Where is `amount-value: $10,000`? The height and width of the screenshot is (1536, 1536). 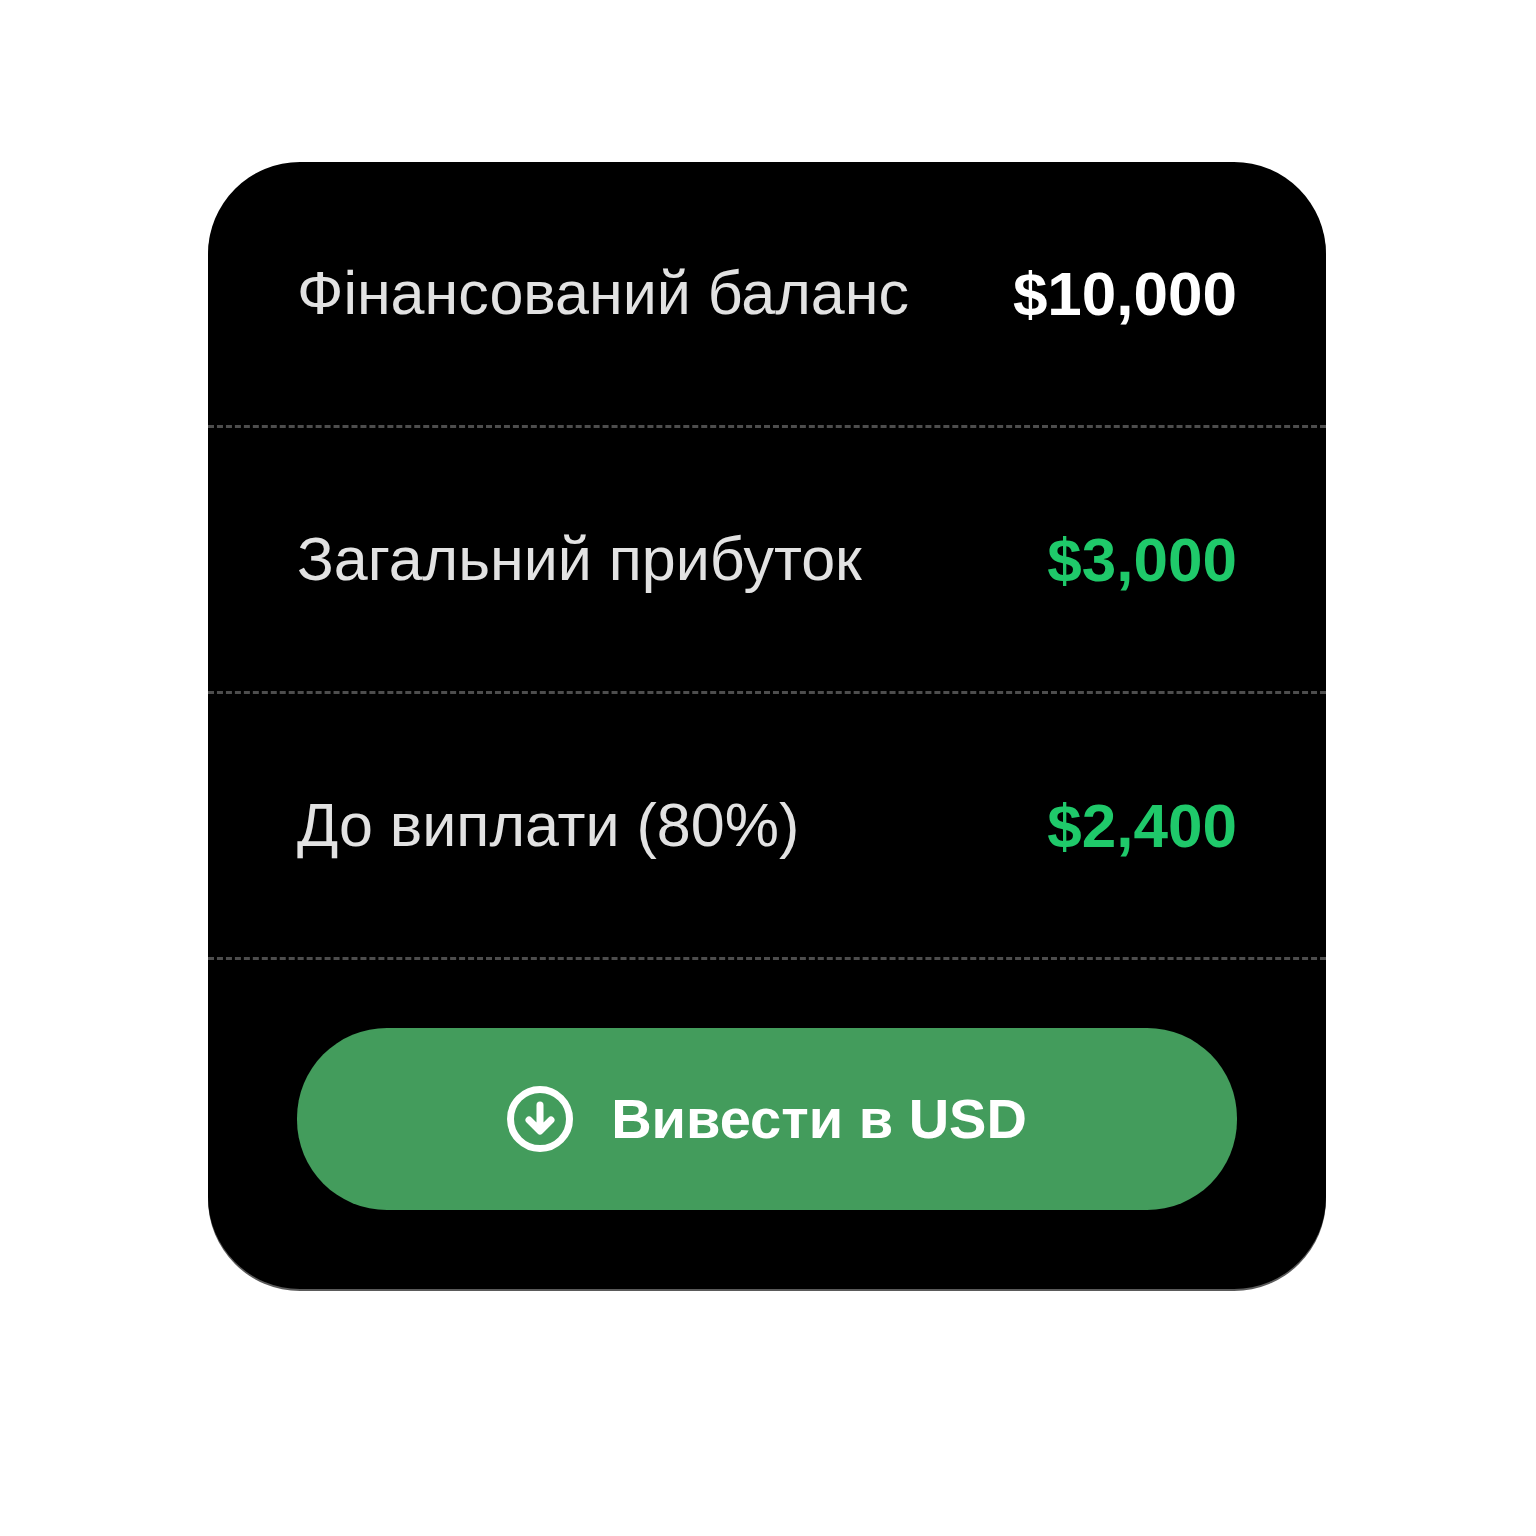
amount-value: $10,000 is located at coordinates (1124, 293).